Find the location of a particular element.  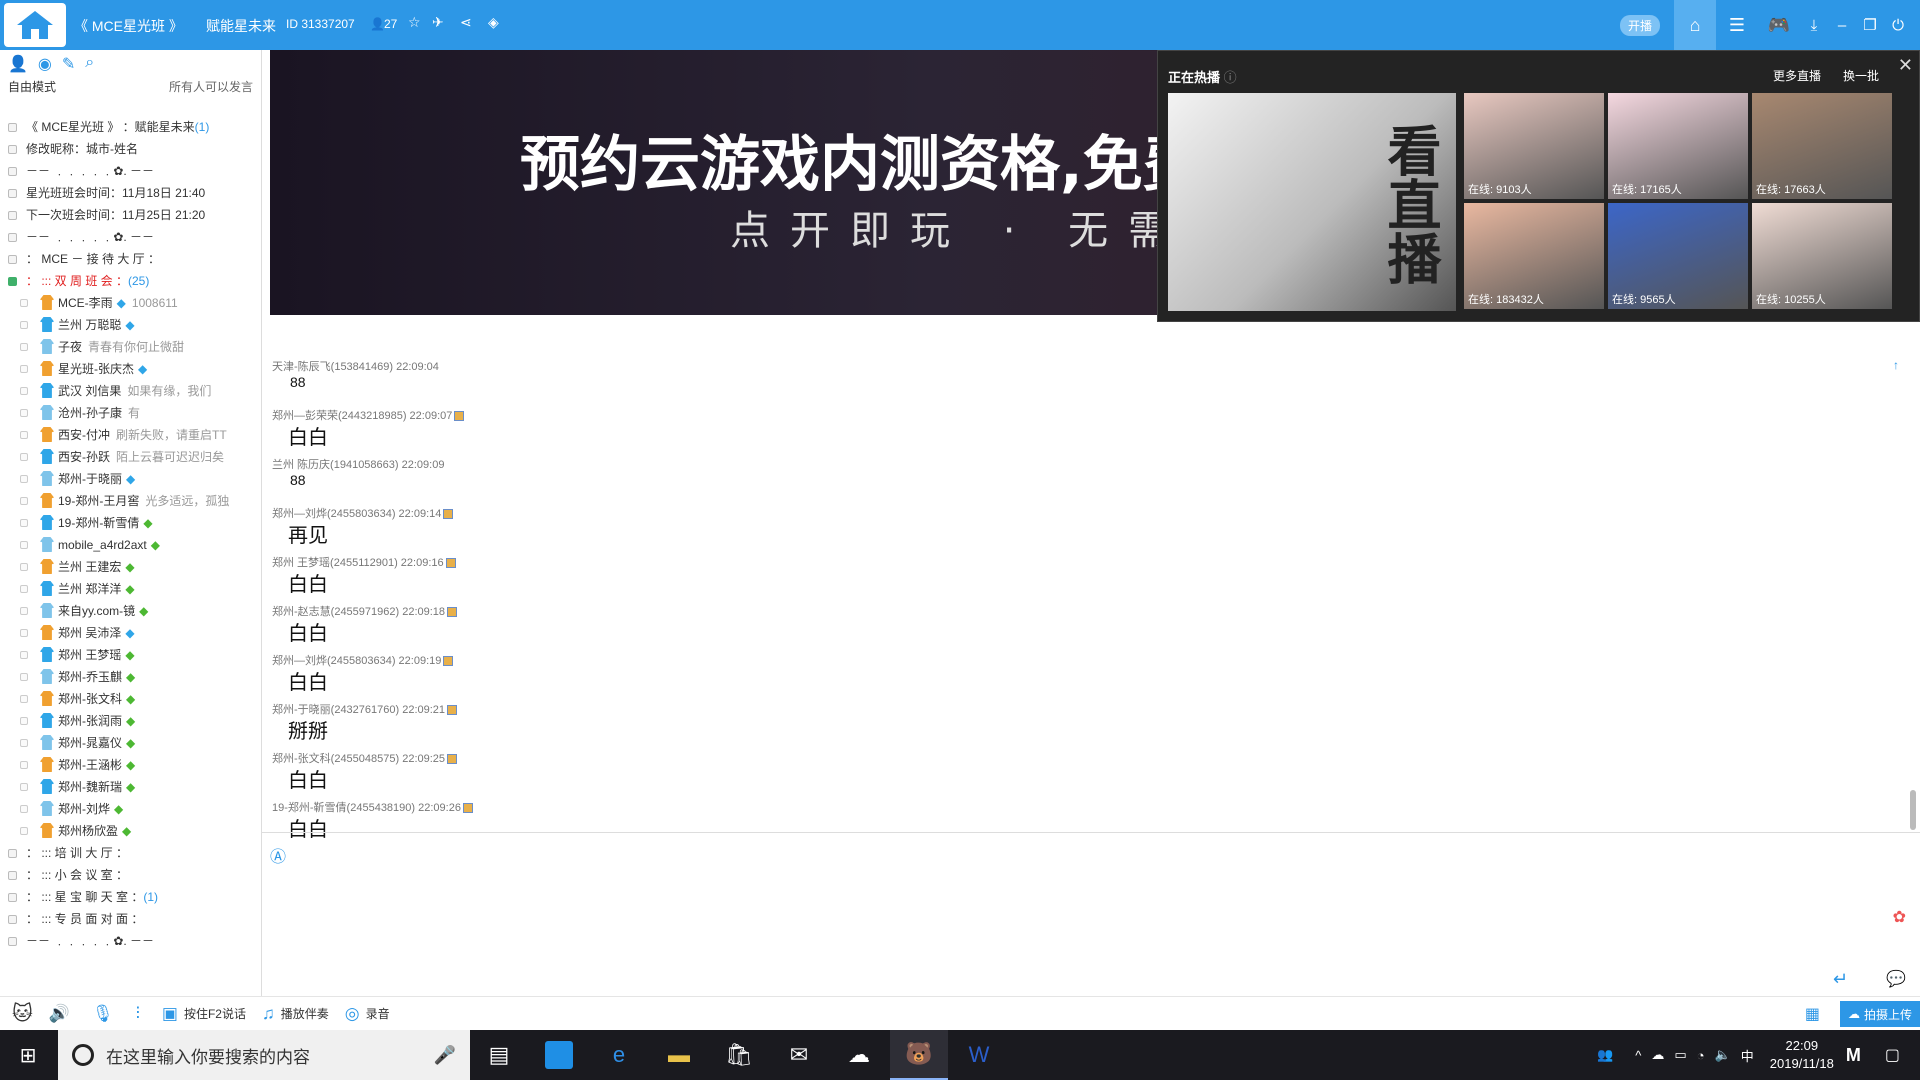

member-row: 郑州-王涵彬 ◆ is located at coordinates (131, 765).